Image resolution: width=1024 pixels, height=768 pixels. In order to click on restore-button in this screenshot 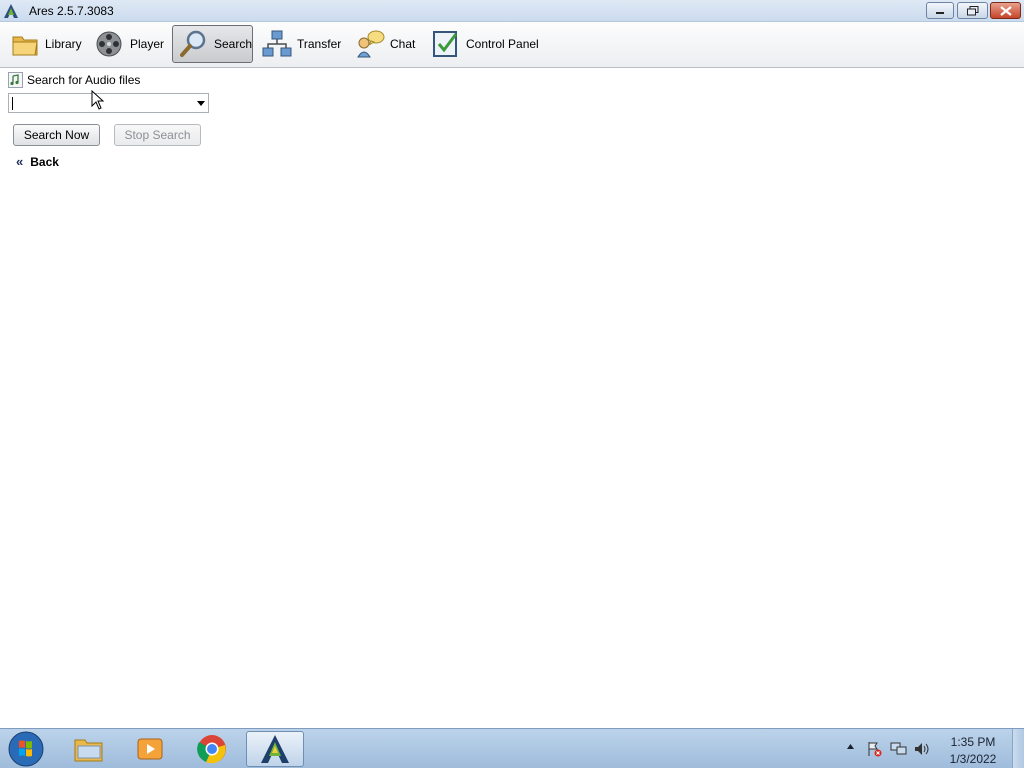, I will do `click(972, 10)`.